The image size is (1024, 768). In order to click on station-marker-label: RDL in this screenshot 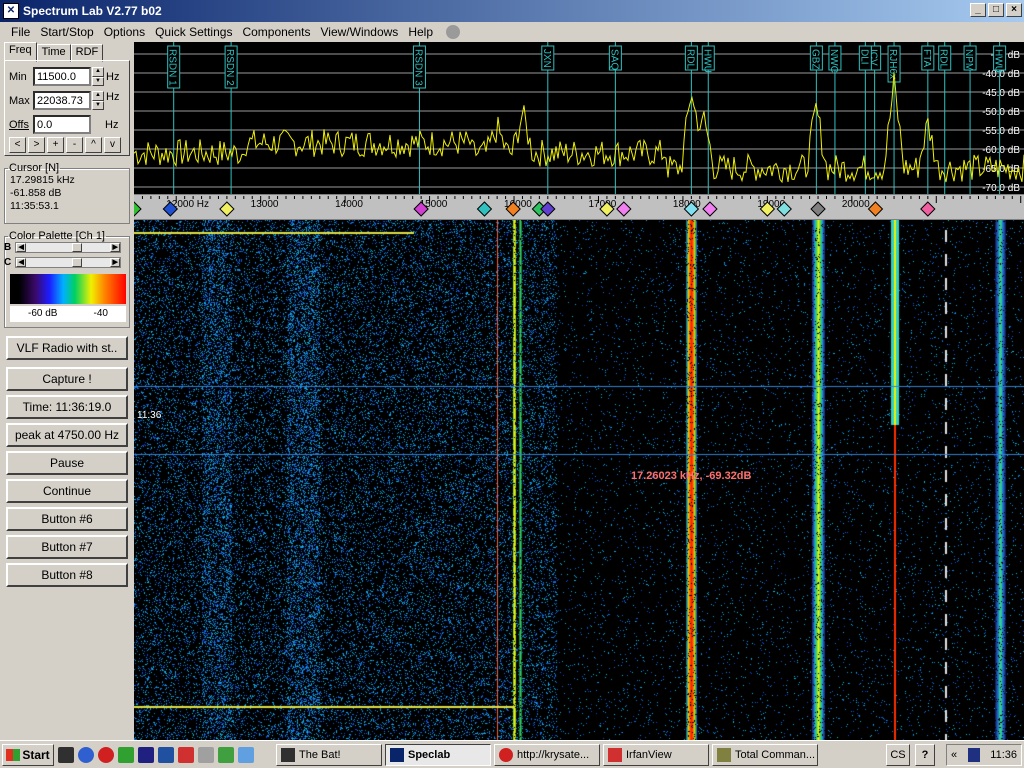, I will do `click(689, 59)`.